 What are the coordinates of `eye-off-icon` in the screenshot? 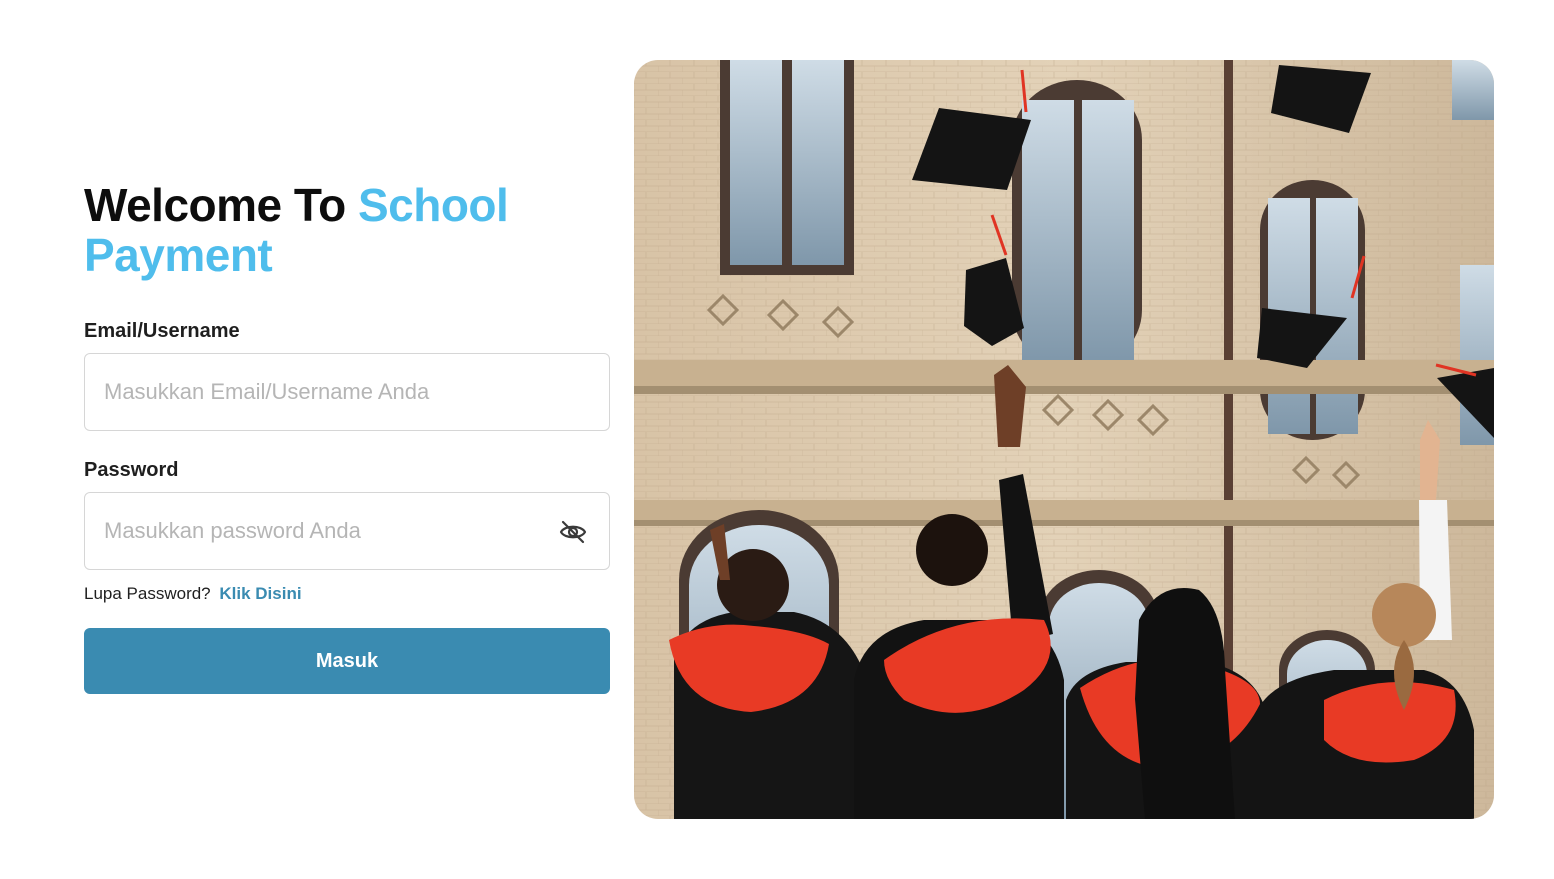 It's located at (573, 532).